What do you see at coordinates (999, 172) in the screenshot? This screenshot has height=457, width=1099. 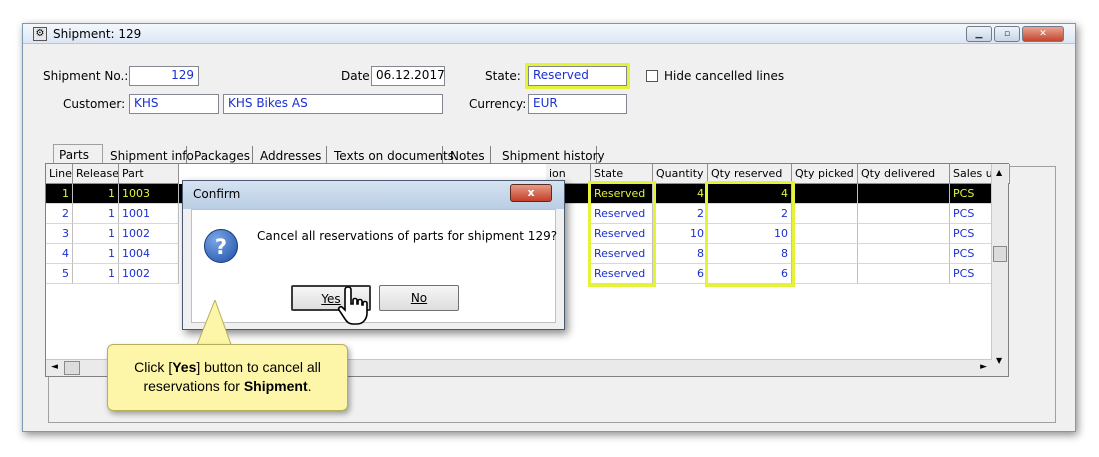 I see `scroll-up-icon: ▲` at bounding box center [999, 172].